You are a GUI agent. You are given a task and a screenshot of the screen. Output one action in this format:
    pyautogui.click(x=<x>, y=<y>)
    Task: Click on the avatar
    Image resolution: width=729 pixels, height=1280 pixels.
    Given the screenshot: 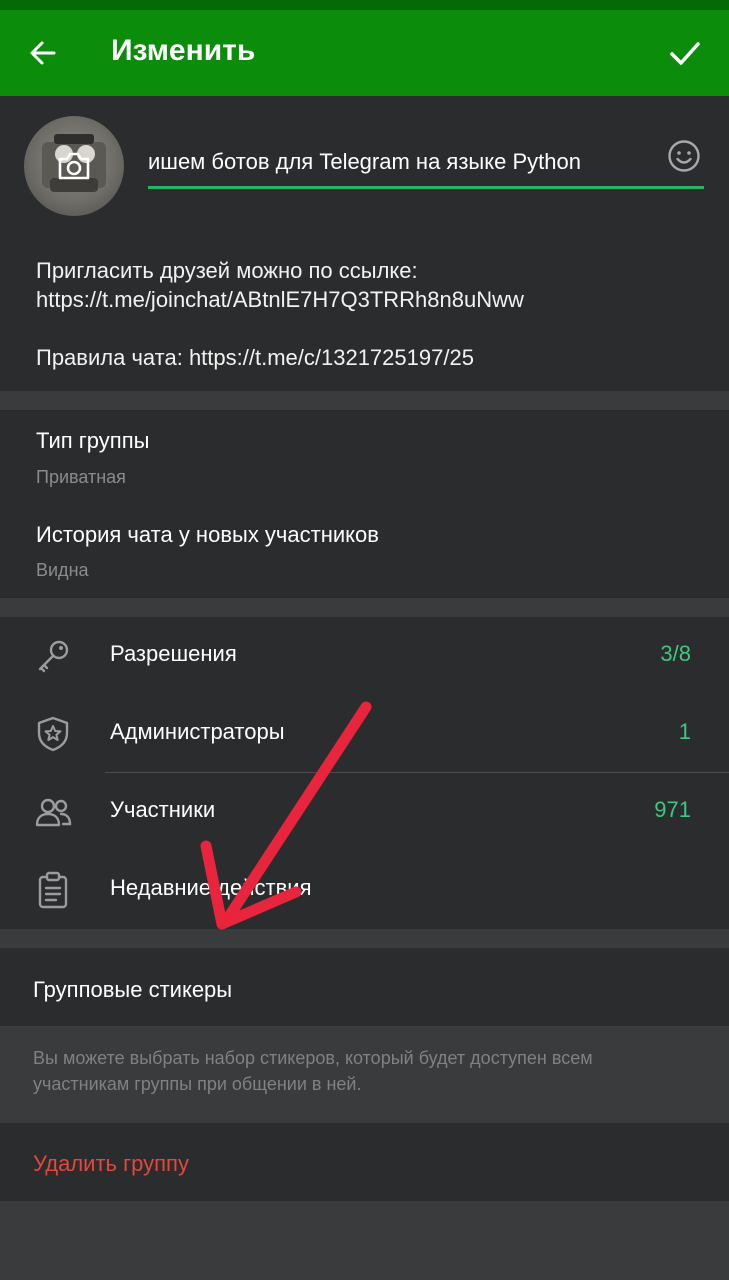 What is the action you would take?
    pyautogui.click(x=74, y=166)
    